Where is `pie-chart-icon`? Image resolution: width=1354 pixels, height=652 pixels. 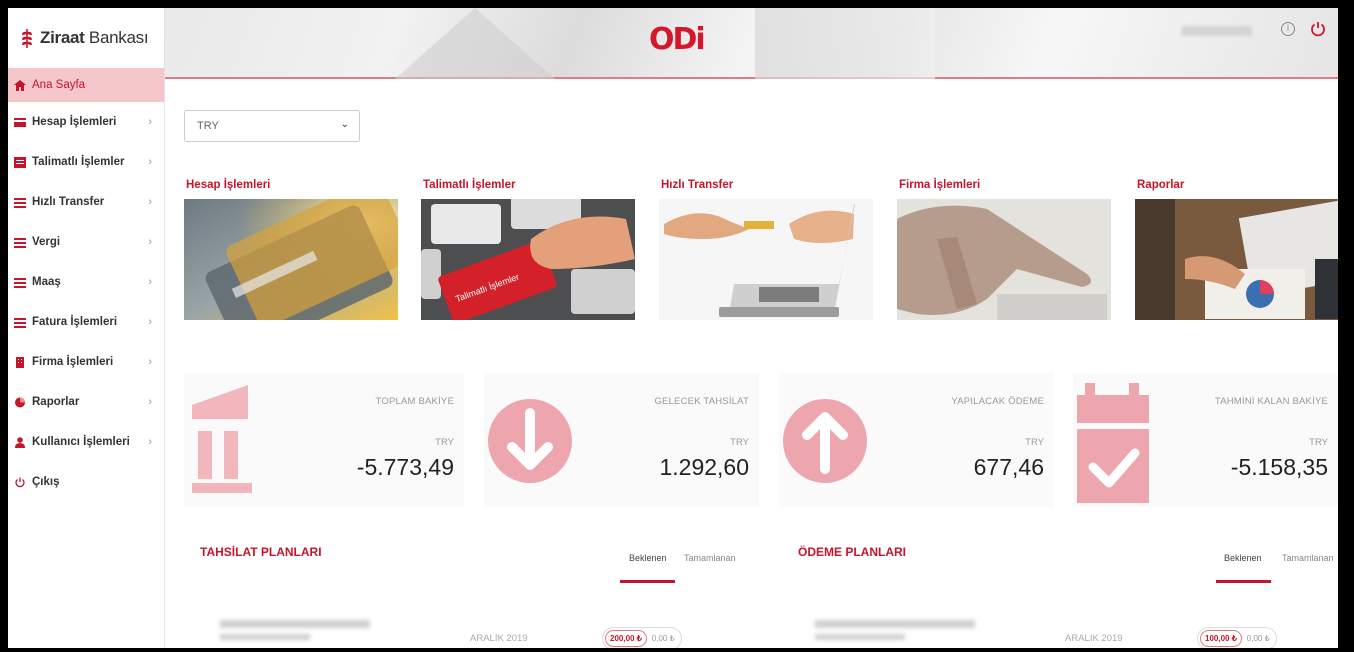
pie-chart-icon is located at coordinates (20, 402).